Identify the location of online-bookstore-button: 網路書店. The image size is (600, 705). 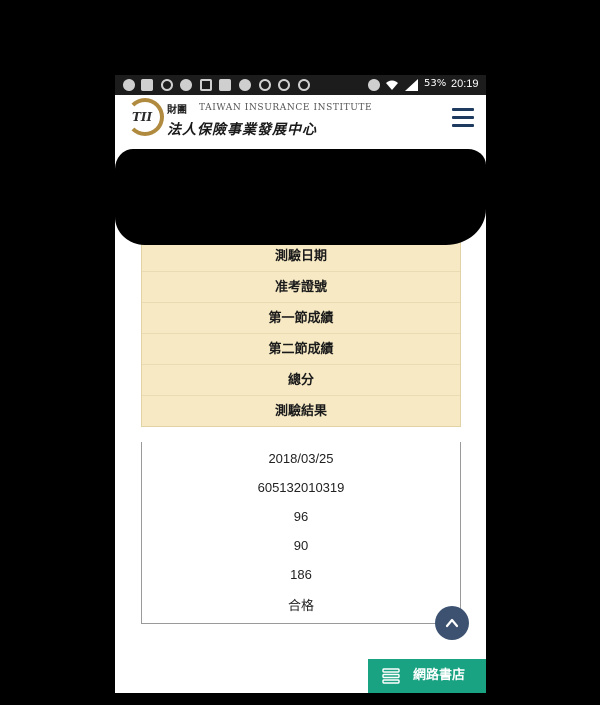
(427, 676).